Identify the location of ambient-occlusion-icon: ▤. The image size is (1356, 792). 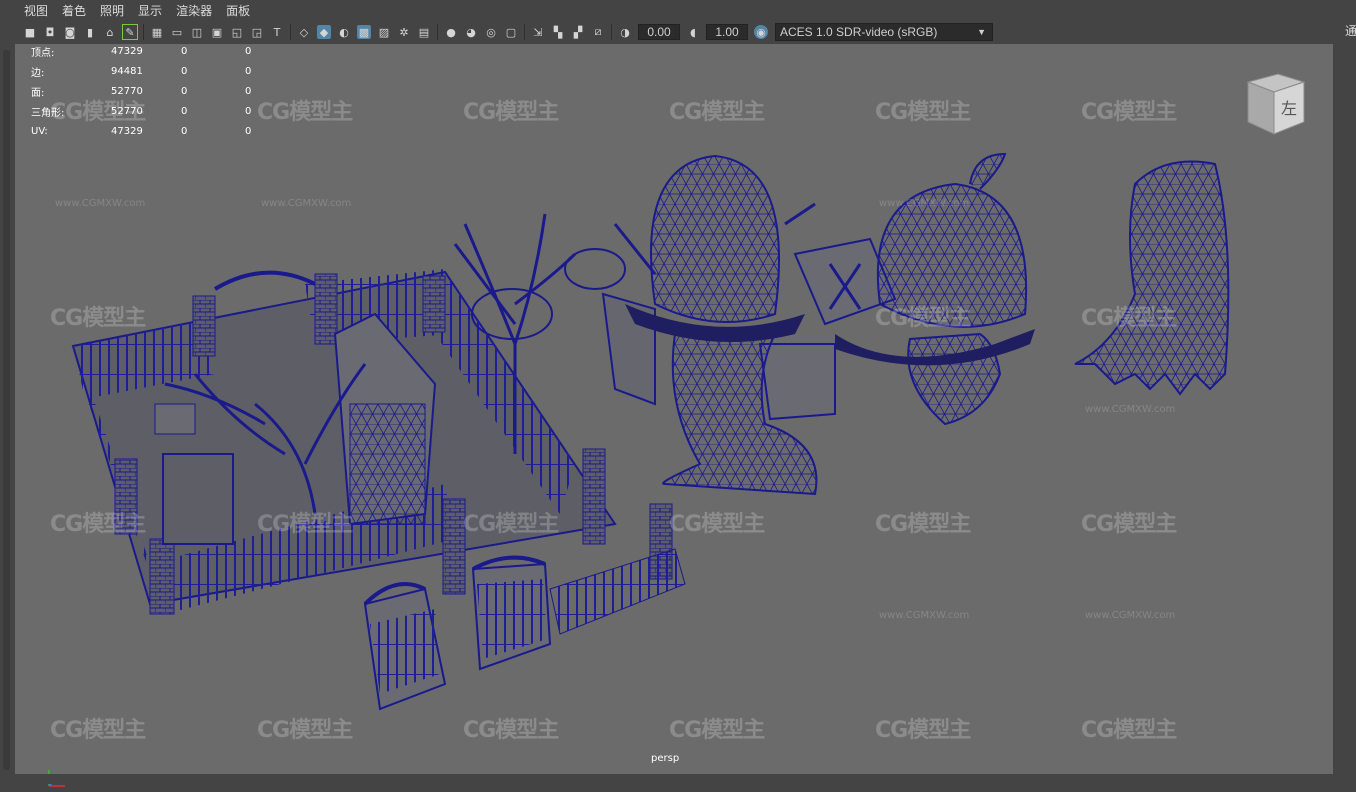
(424, 32).